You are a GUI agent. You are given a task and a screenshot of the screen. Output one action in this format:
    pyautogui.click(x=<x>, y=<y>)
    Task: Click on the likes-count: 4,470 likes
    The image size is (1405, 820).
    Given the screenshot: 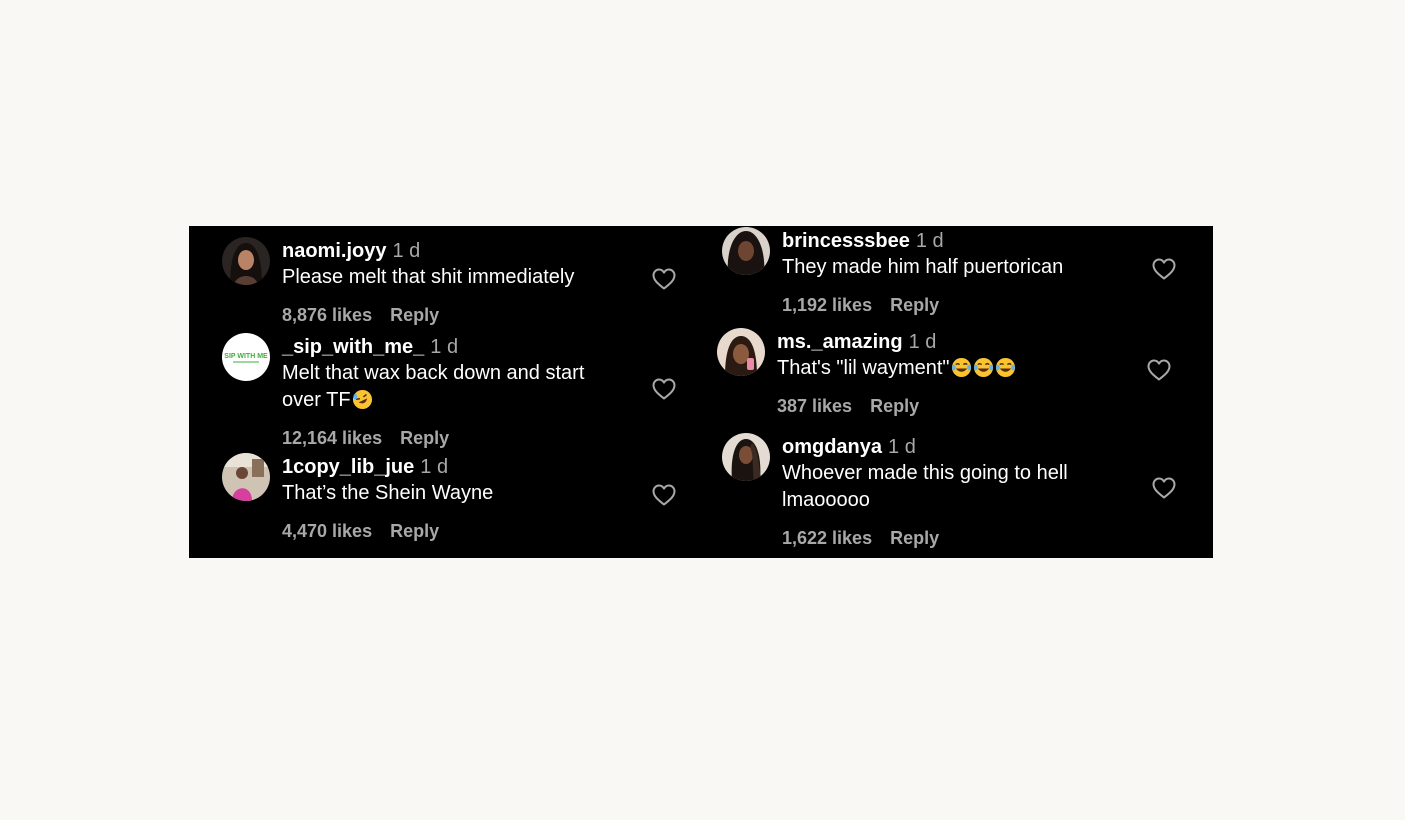 What is the action you would take?
    pyautogui.click(x=327, y=531)
    